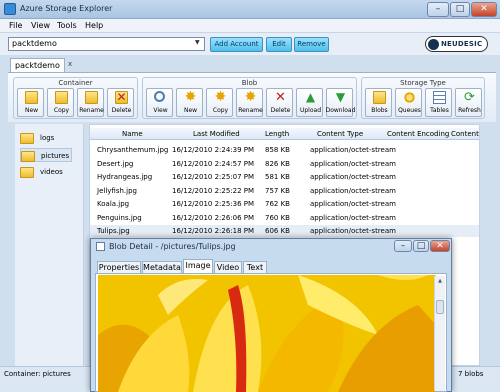  Describe the element at coordinates (421, 246) in the screenshot. I see `dialog-maximize-button: □` at that location.